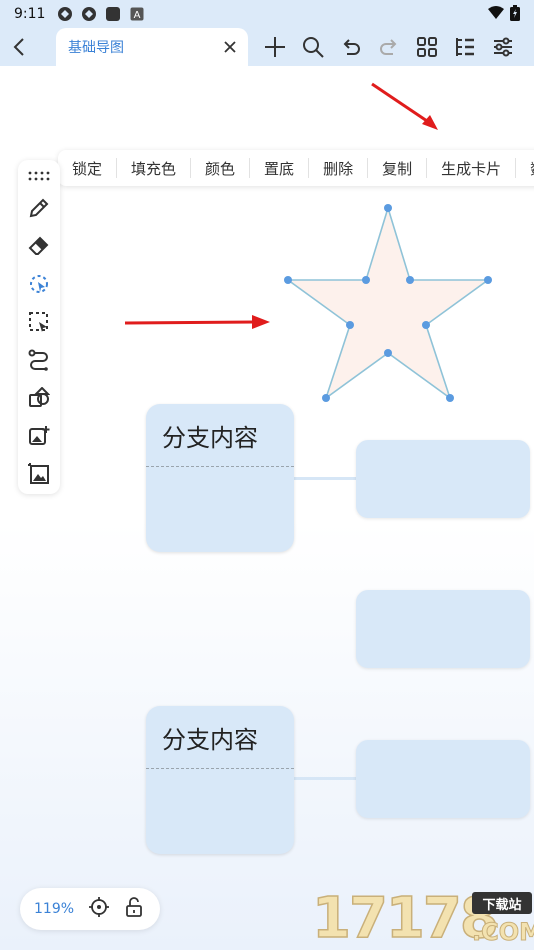 This screenshot has width=534, height=950. I want to click on square-notification-icon, so click(113, 14).